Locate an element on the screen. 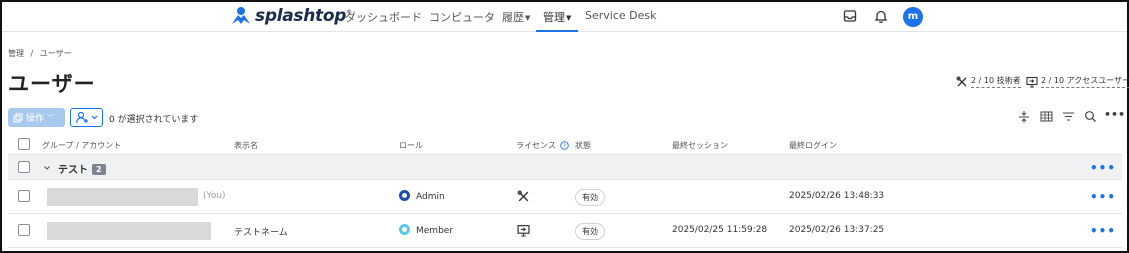 The height and width of the screenshot is (253, 1129). role-cell: Member is located at coordinates (426, 230).